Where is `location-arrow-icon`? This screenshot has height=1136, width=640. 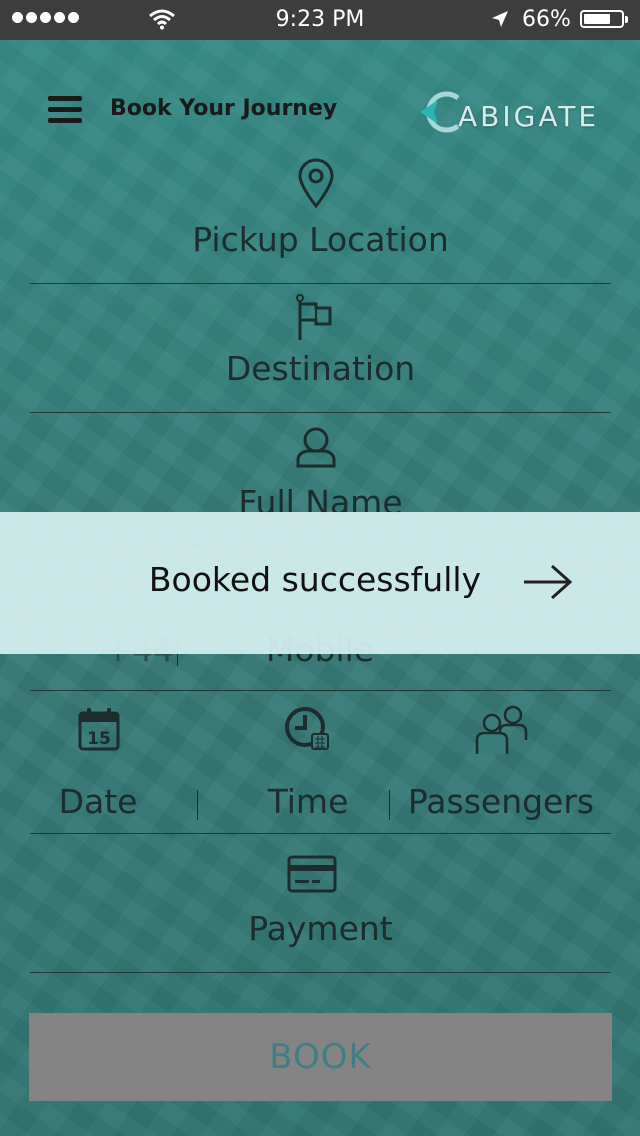 location-arrow-icon is located at coordinates (500, 19).